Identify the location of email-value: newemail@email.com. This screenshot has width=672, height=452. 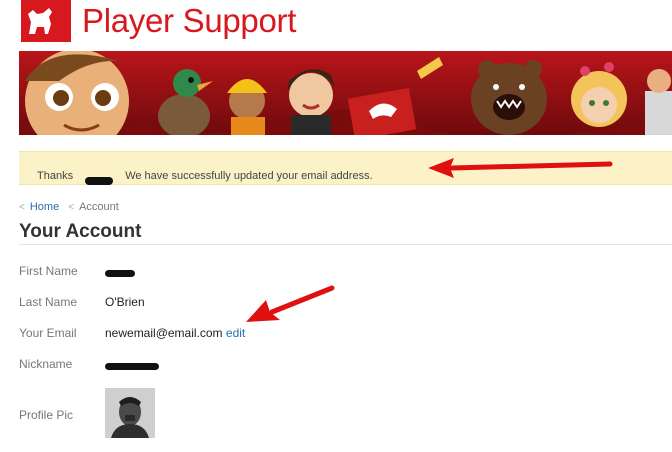
(164, 333).